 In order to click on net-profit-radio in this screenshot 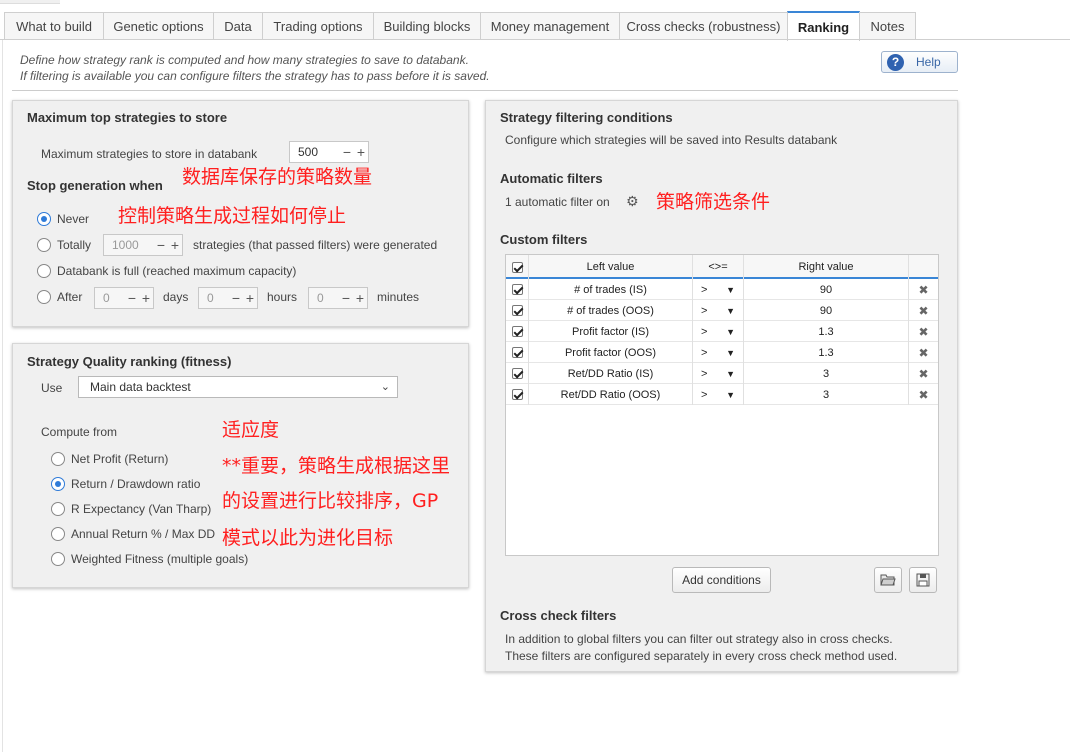, I will do `click(58, 459)`.